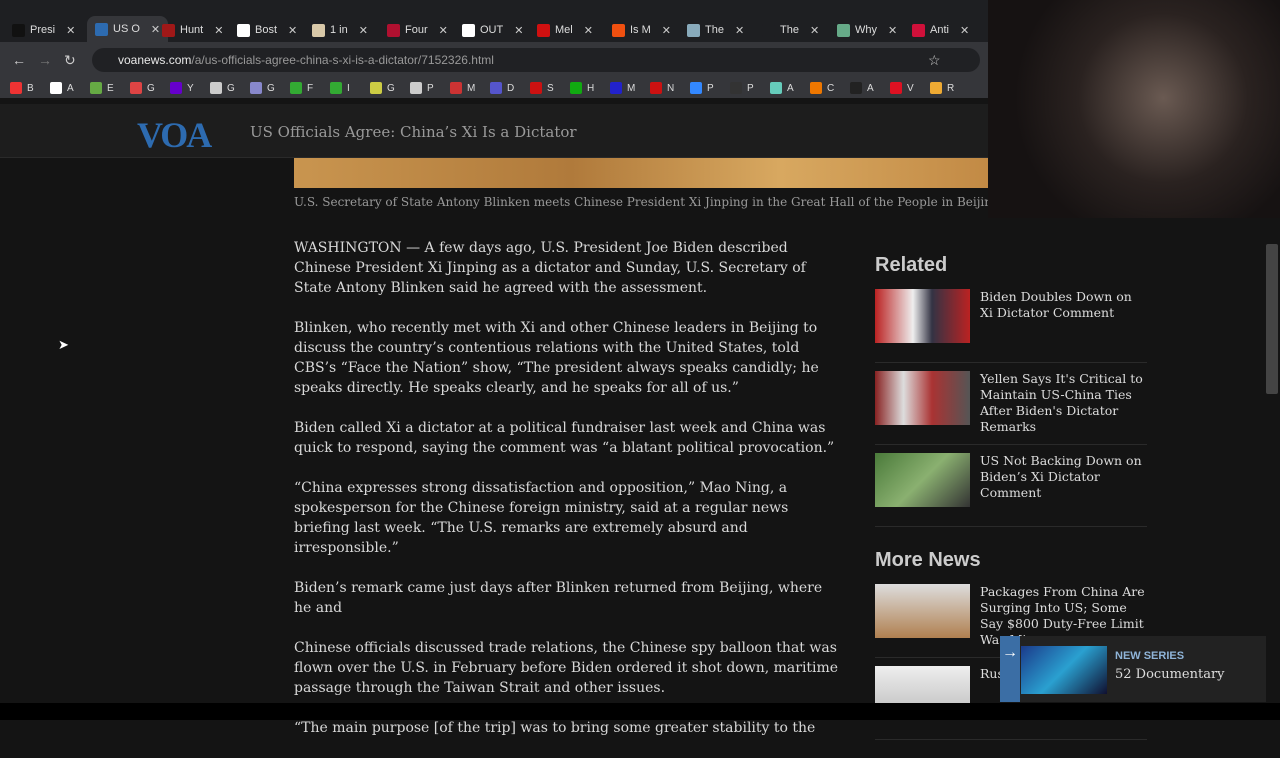  What do you see at coordinates (928, 560) in the screenshot?
I see `more-news-heading: More News` at bounding box center [928, 560].